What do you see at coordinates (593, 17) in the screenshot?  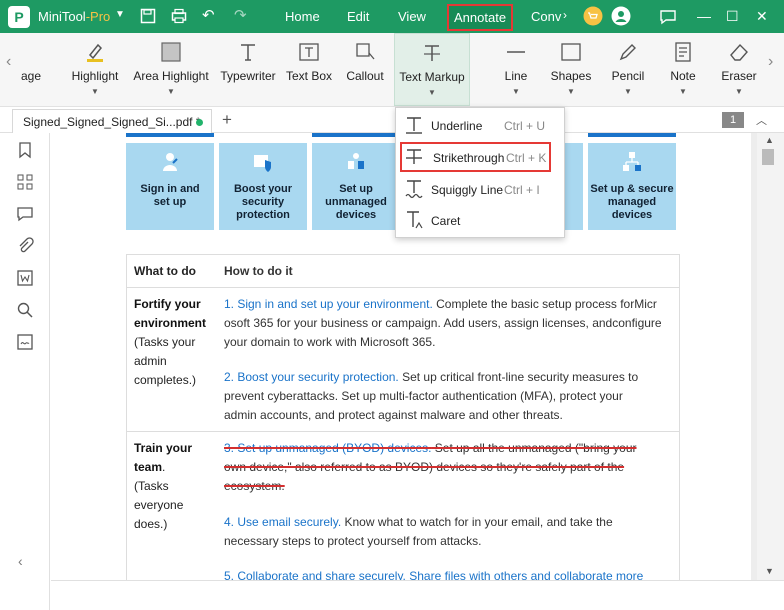 I see `cart-icon` at bounding box center [593, 17].